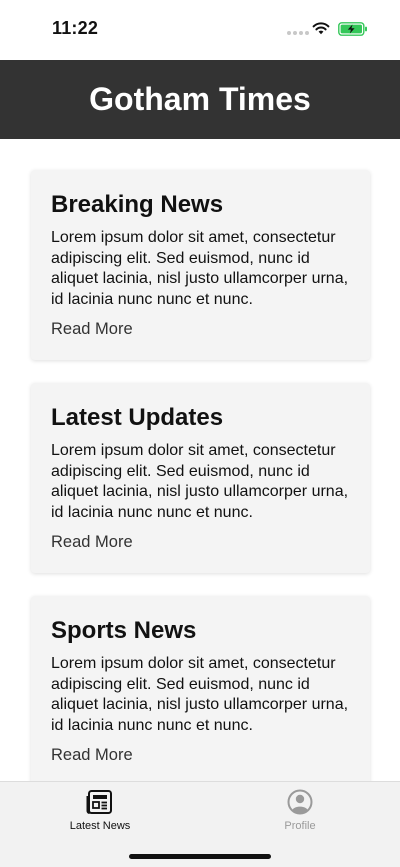 The width and height of the screenshot is (400, 867). I want to click on card-title: Sports News, so click(124, 630).